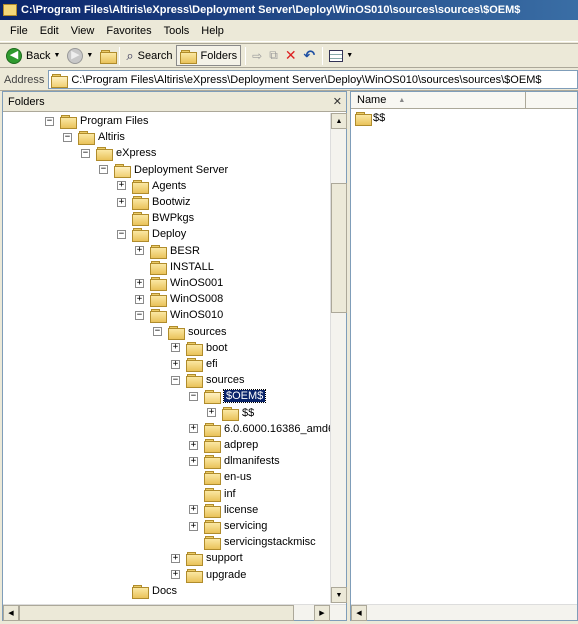 Image resolution: width=578 pixels, height=624 pixels. I want to click on tree-item: +6.0.6000.16386_amd6, so click(261, 429).